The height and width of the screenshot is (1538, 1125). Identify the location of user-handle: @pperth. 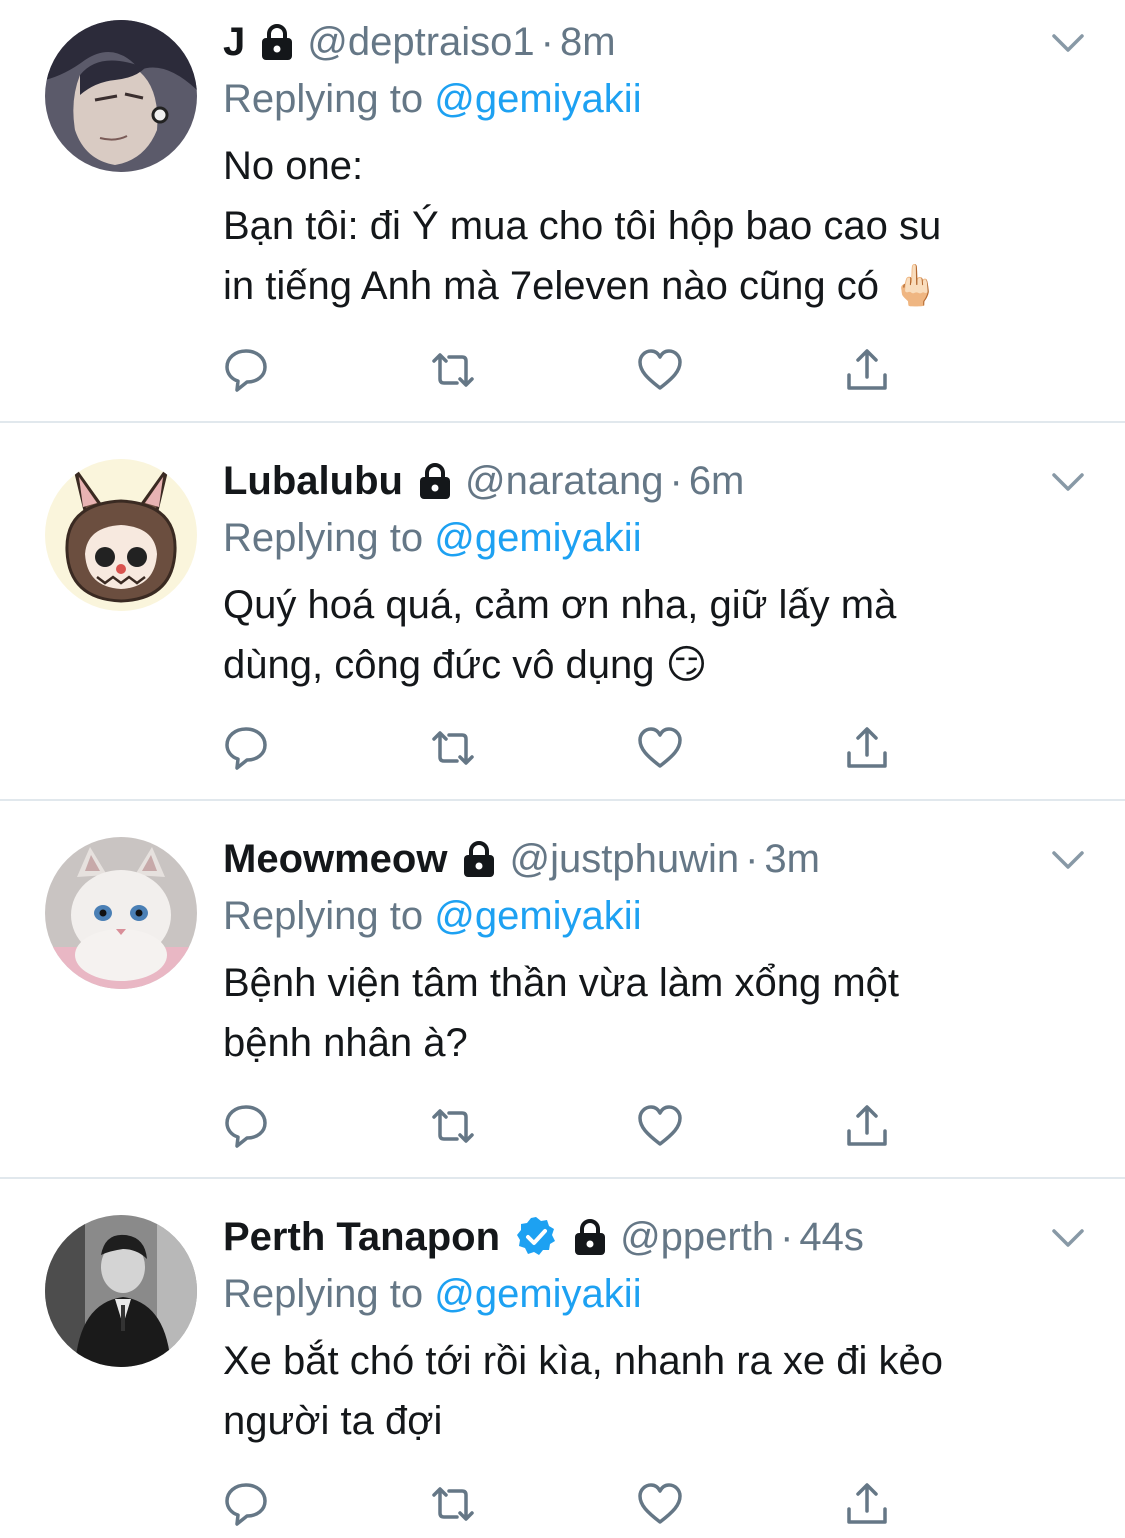
(697, 1237).